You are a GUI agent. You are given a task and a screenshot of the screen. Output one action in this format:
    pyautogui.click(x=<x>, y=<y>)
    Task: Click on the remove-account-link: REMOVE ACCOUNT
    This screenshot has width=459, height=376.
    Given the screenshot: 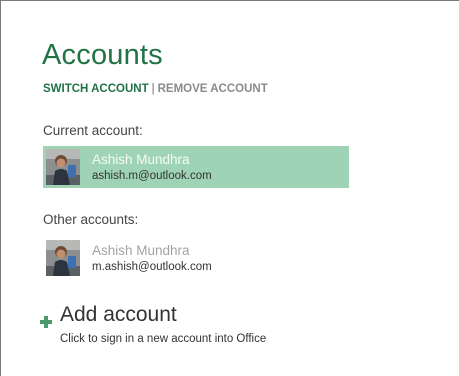 What is the action you would take?
    pyautogui.click(x=213, y=89)
    